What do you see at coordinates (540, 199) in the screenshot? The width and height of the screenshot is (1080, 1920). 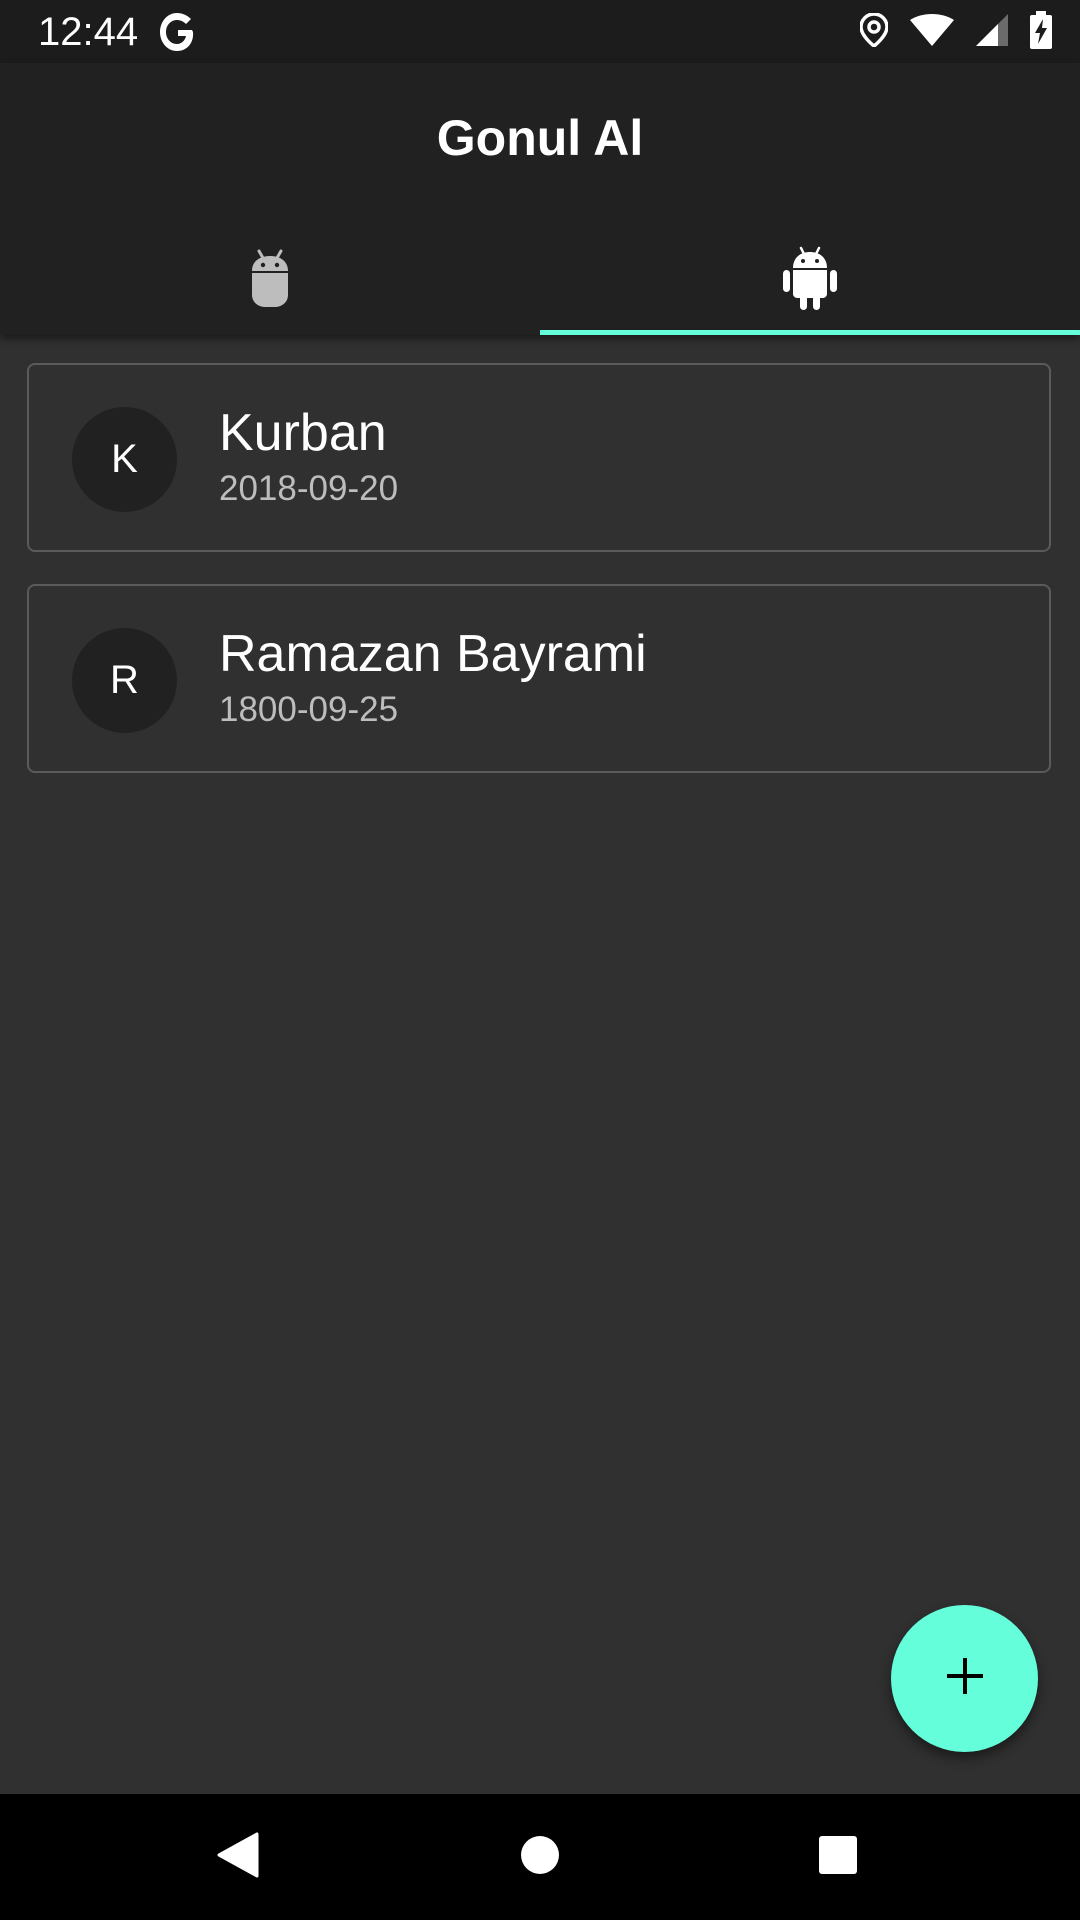 I see `app-bar: Gonul Al` at bounding box center [540, 199].